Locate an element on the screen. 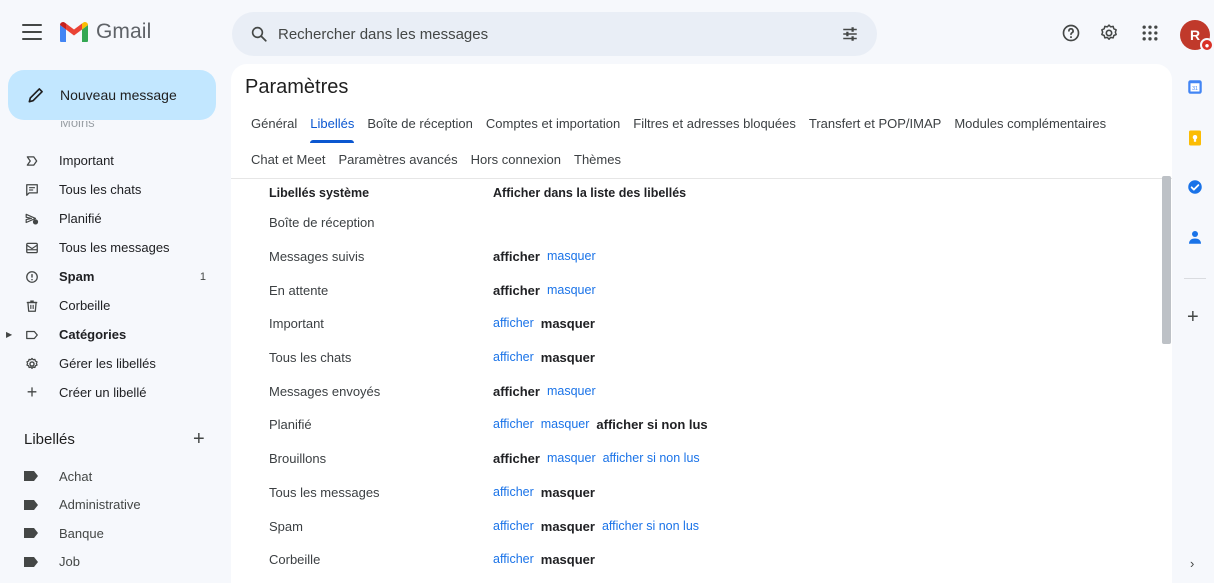 This screenshot has width=1214, height=583. keep-notes-icon is located at coordinates (1195, 138).